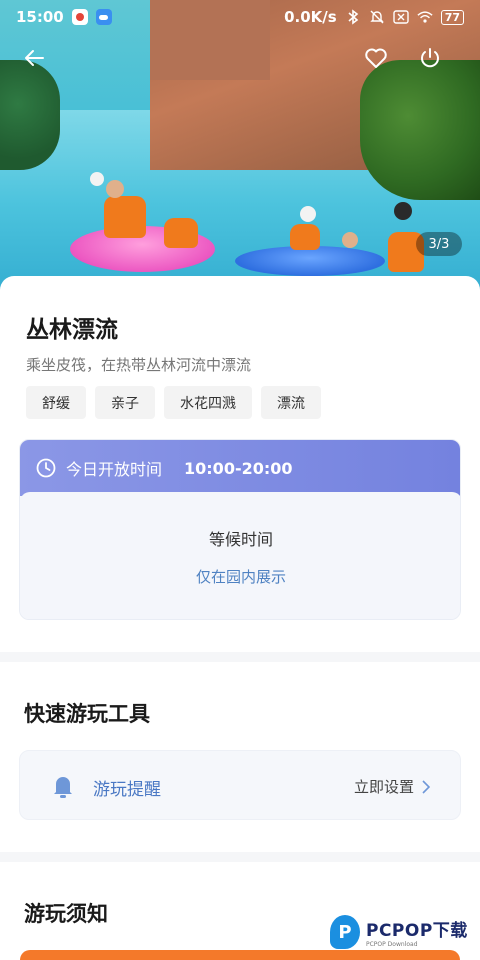 This screenshot has width=480, height=960. What do you see at coordinates (240, 577) in the screenshot?
I see `wait-time-note: 仅在园内展示` at bounding box center [240, 577].